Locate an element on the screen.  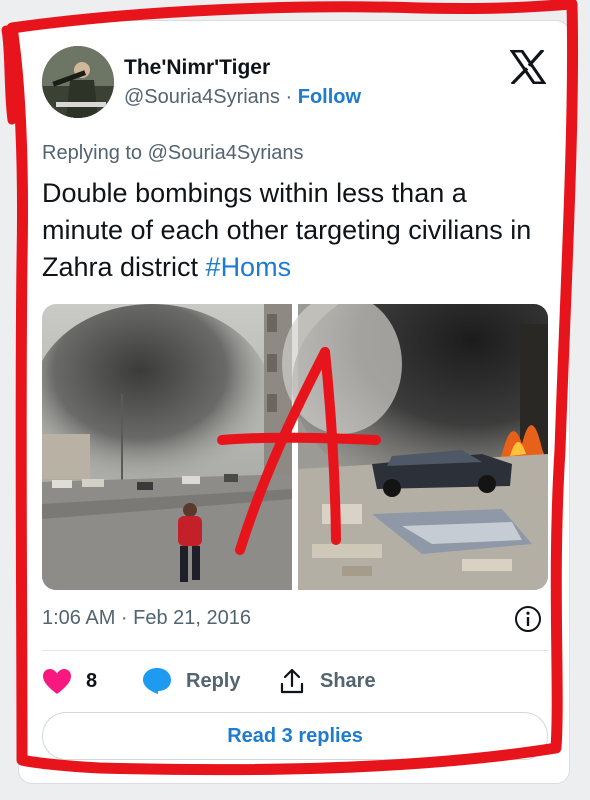
reply-label: Reply is located at coordinates (213, 680).